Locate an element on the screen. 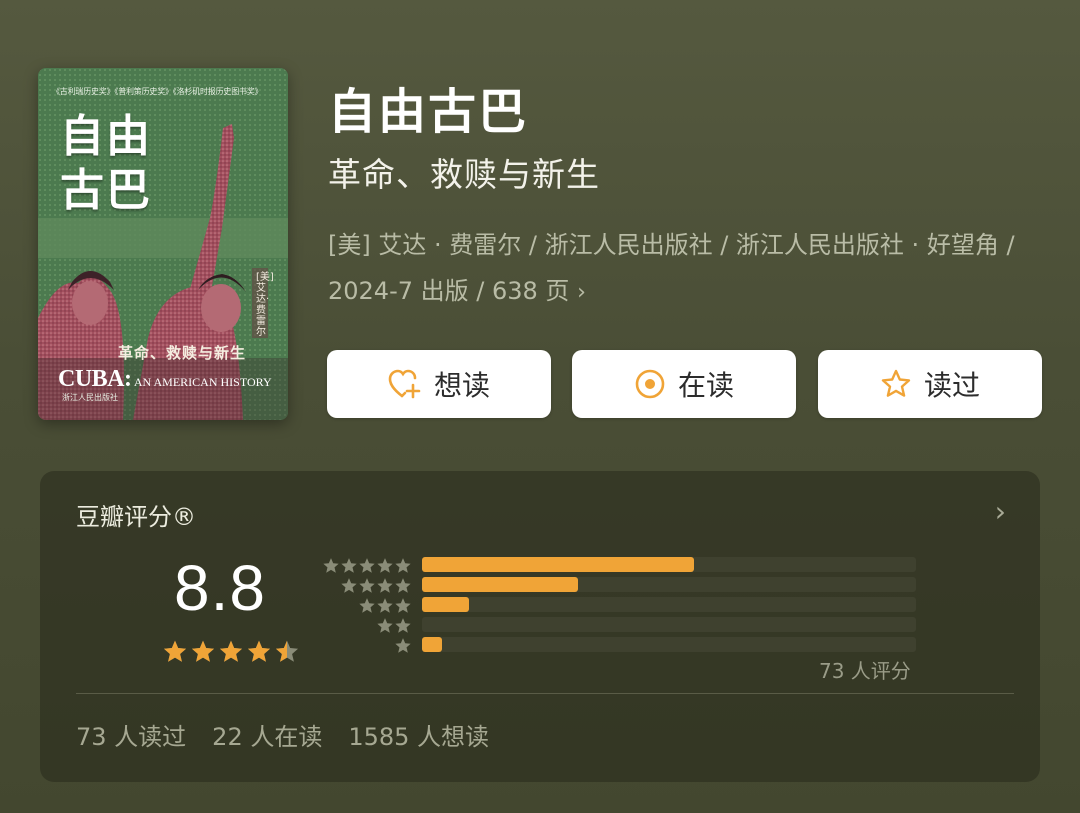 The height and width of the screenshot is (813, 1080). target-icon is located at coordinates (650, 384).